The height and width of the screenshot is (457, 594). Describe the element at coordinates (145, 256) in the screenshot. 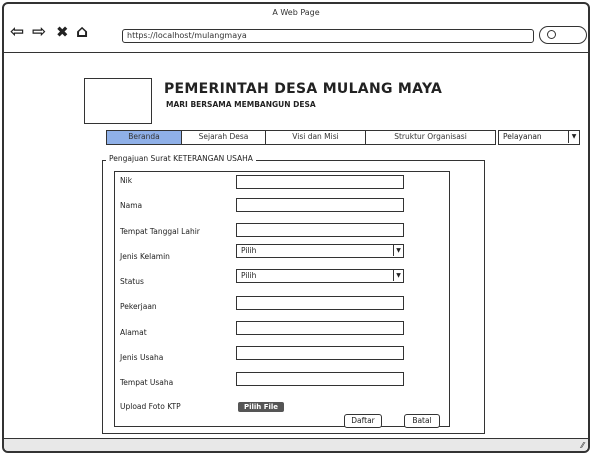

I see `jenis-kelamin-label: Jenis Kelamin` at that location.